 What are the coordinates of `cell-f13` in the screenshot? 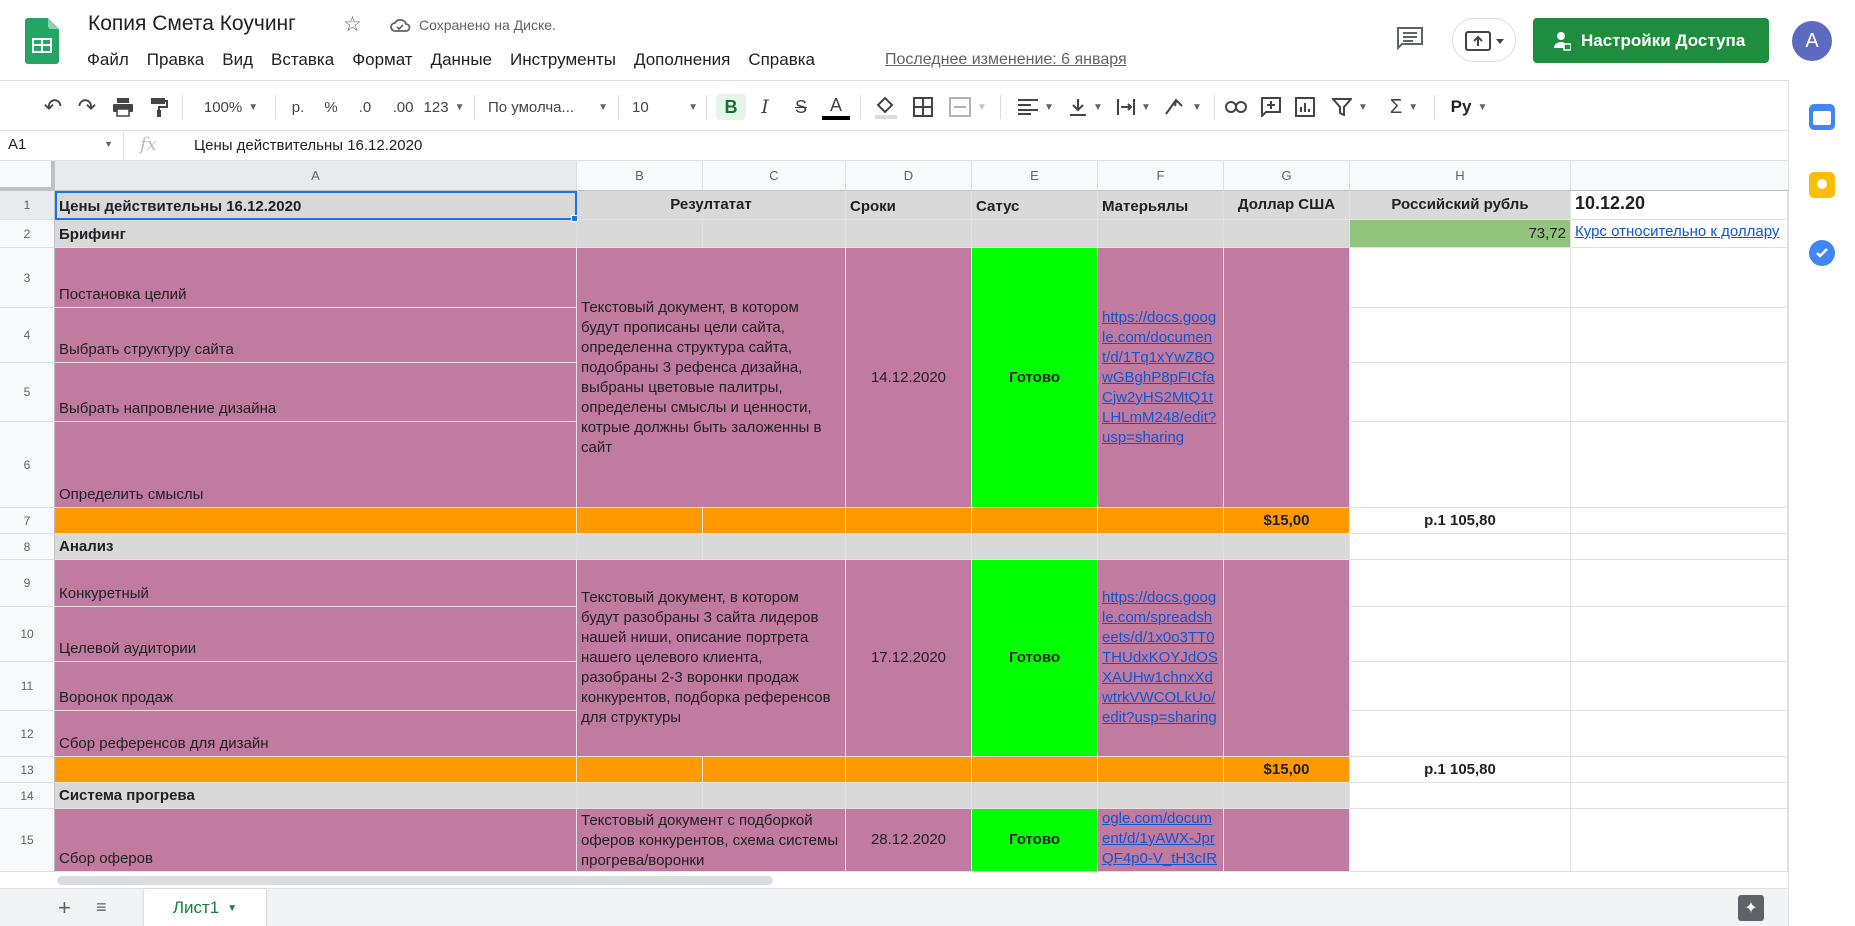 It's located at (1161, 770).